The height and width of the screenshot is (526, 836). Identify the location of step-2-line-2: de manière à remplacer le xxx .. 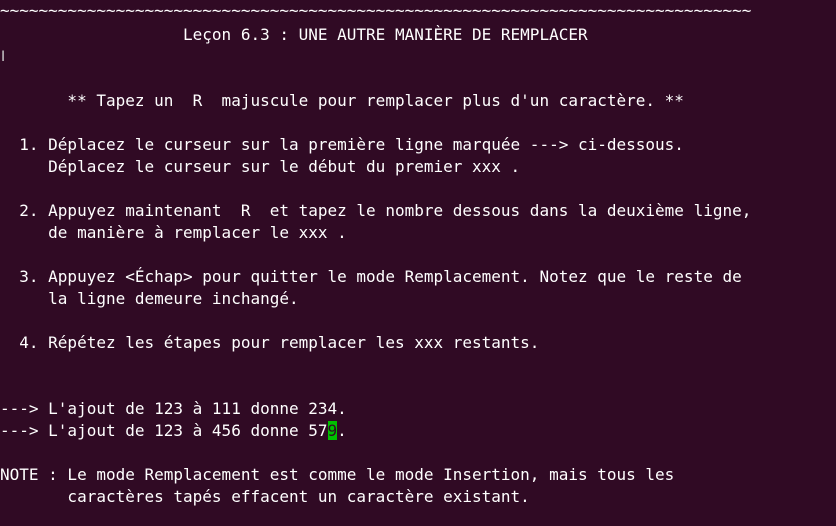
(173, 232).